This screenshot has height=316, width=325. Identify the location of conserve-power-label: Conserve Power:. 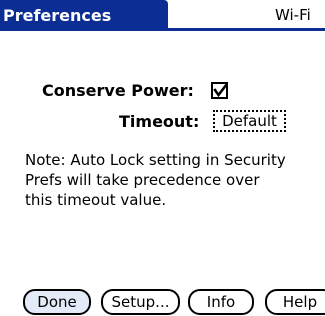
(118, 91).